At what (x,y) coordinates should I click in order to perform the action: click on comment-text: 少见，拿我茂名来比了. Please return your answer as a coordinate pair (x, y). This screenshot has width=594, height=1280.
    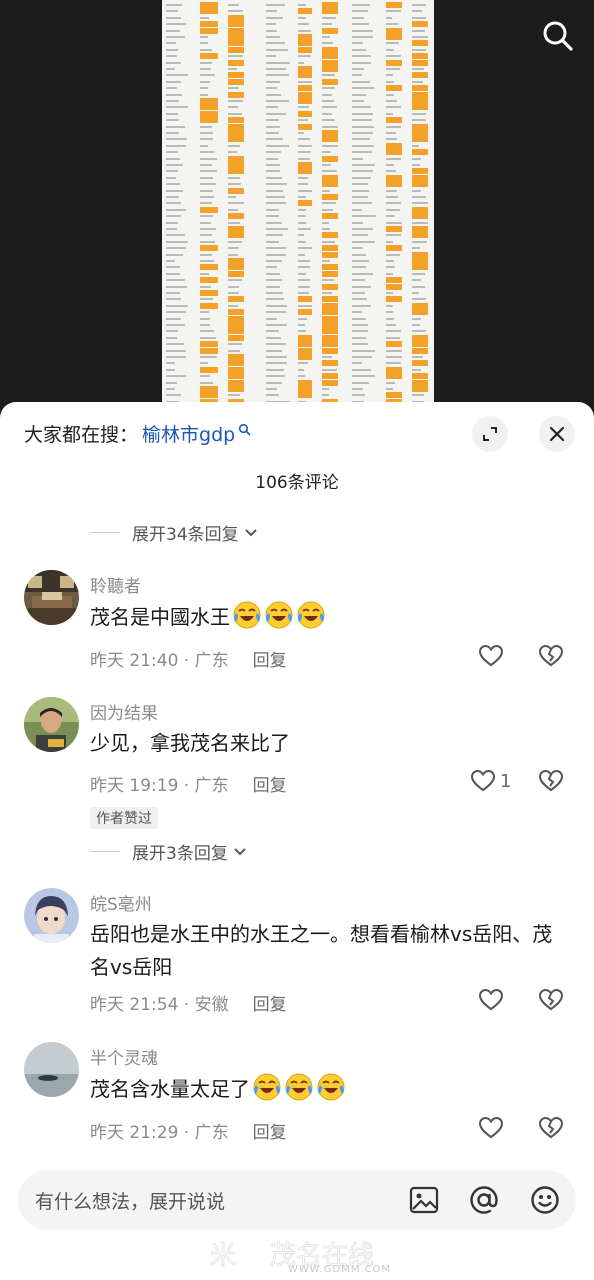
    Looking at the image, I should click on (325, 743).